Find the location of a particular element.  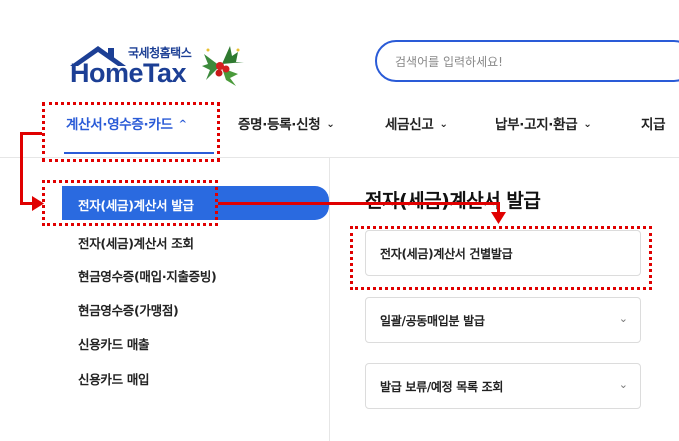

search-input is located at coordinates (525, 62).